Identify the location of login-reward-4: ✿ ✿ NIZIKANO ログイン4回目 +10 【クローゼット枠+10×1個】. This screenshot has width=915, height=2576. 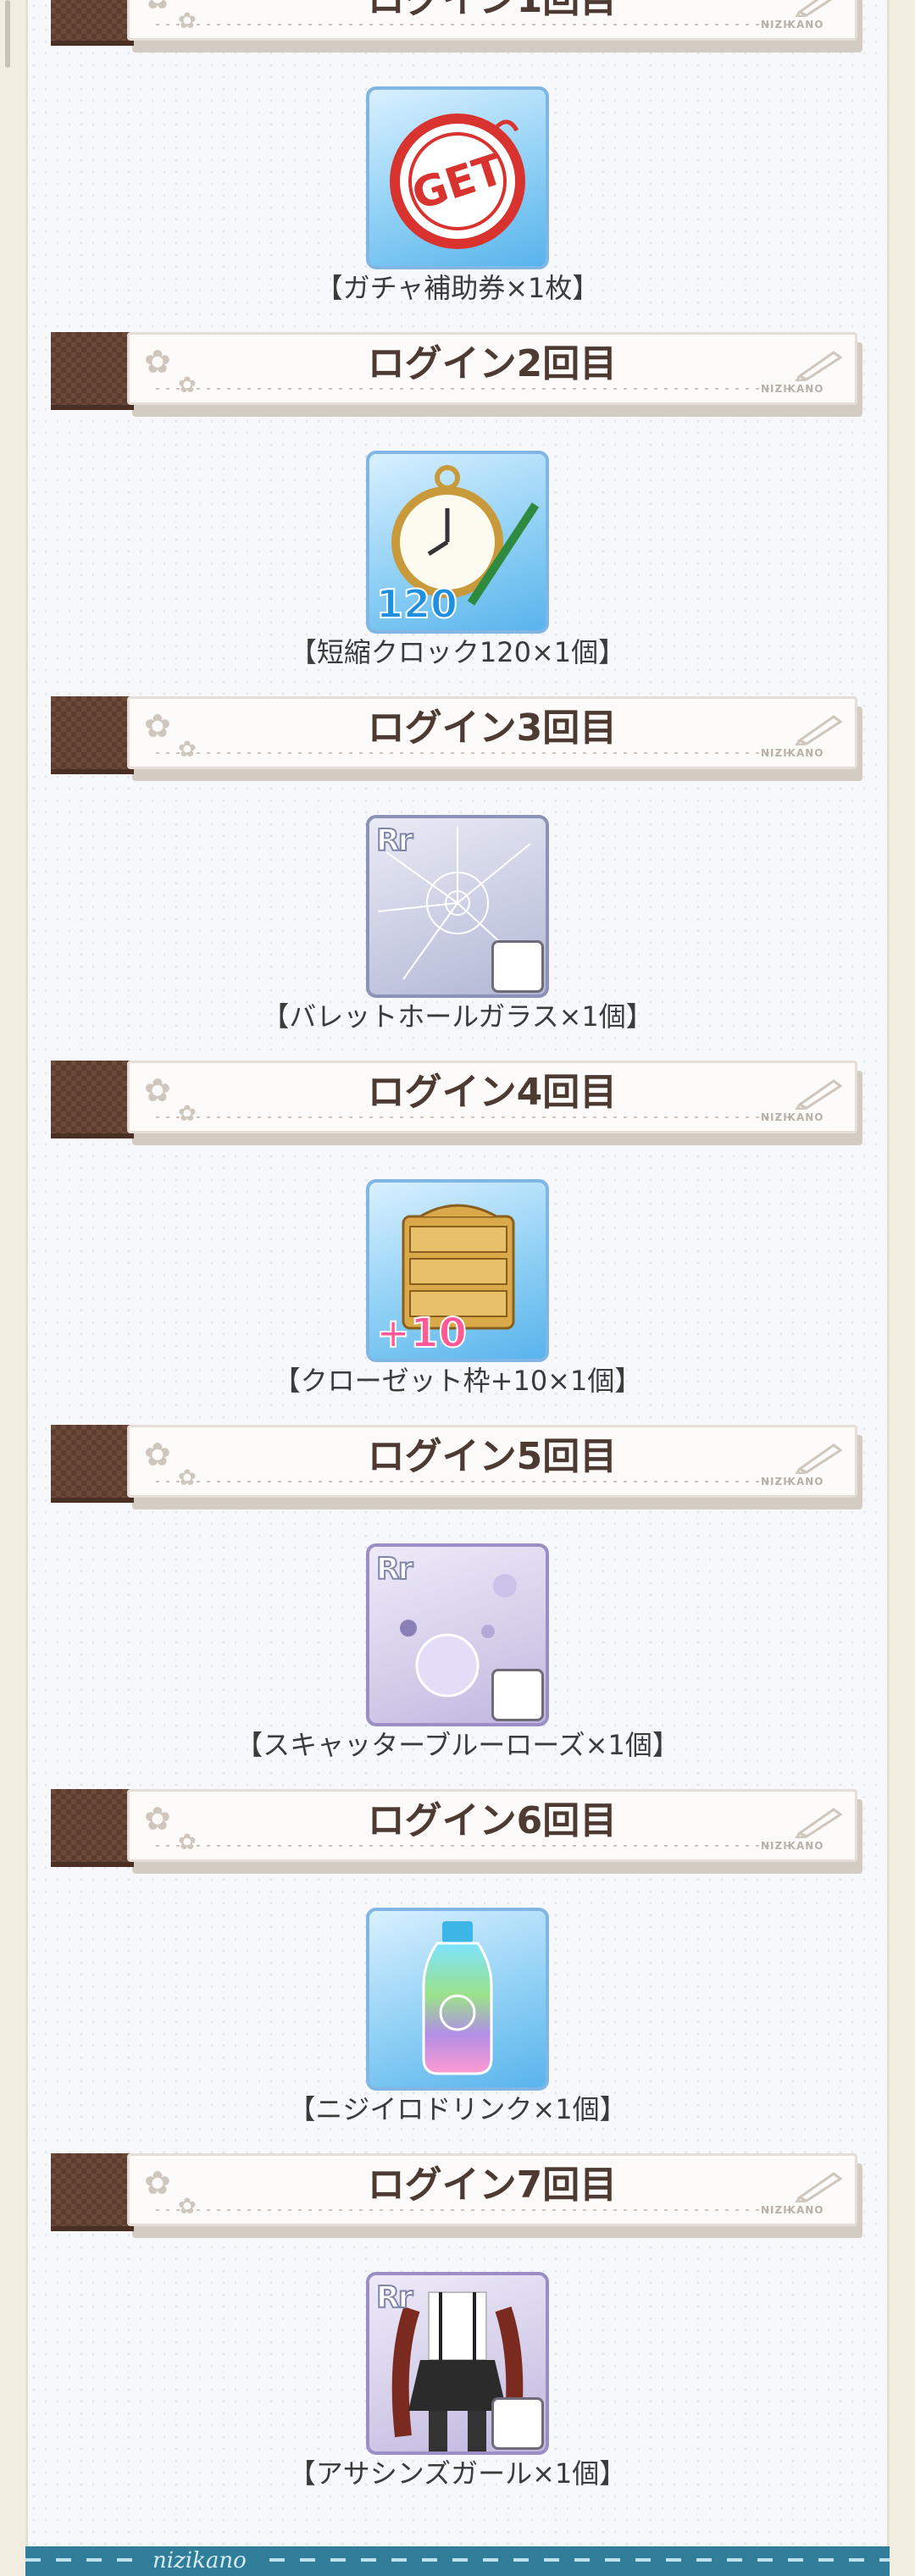
(457, 1243).